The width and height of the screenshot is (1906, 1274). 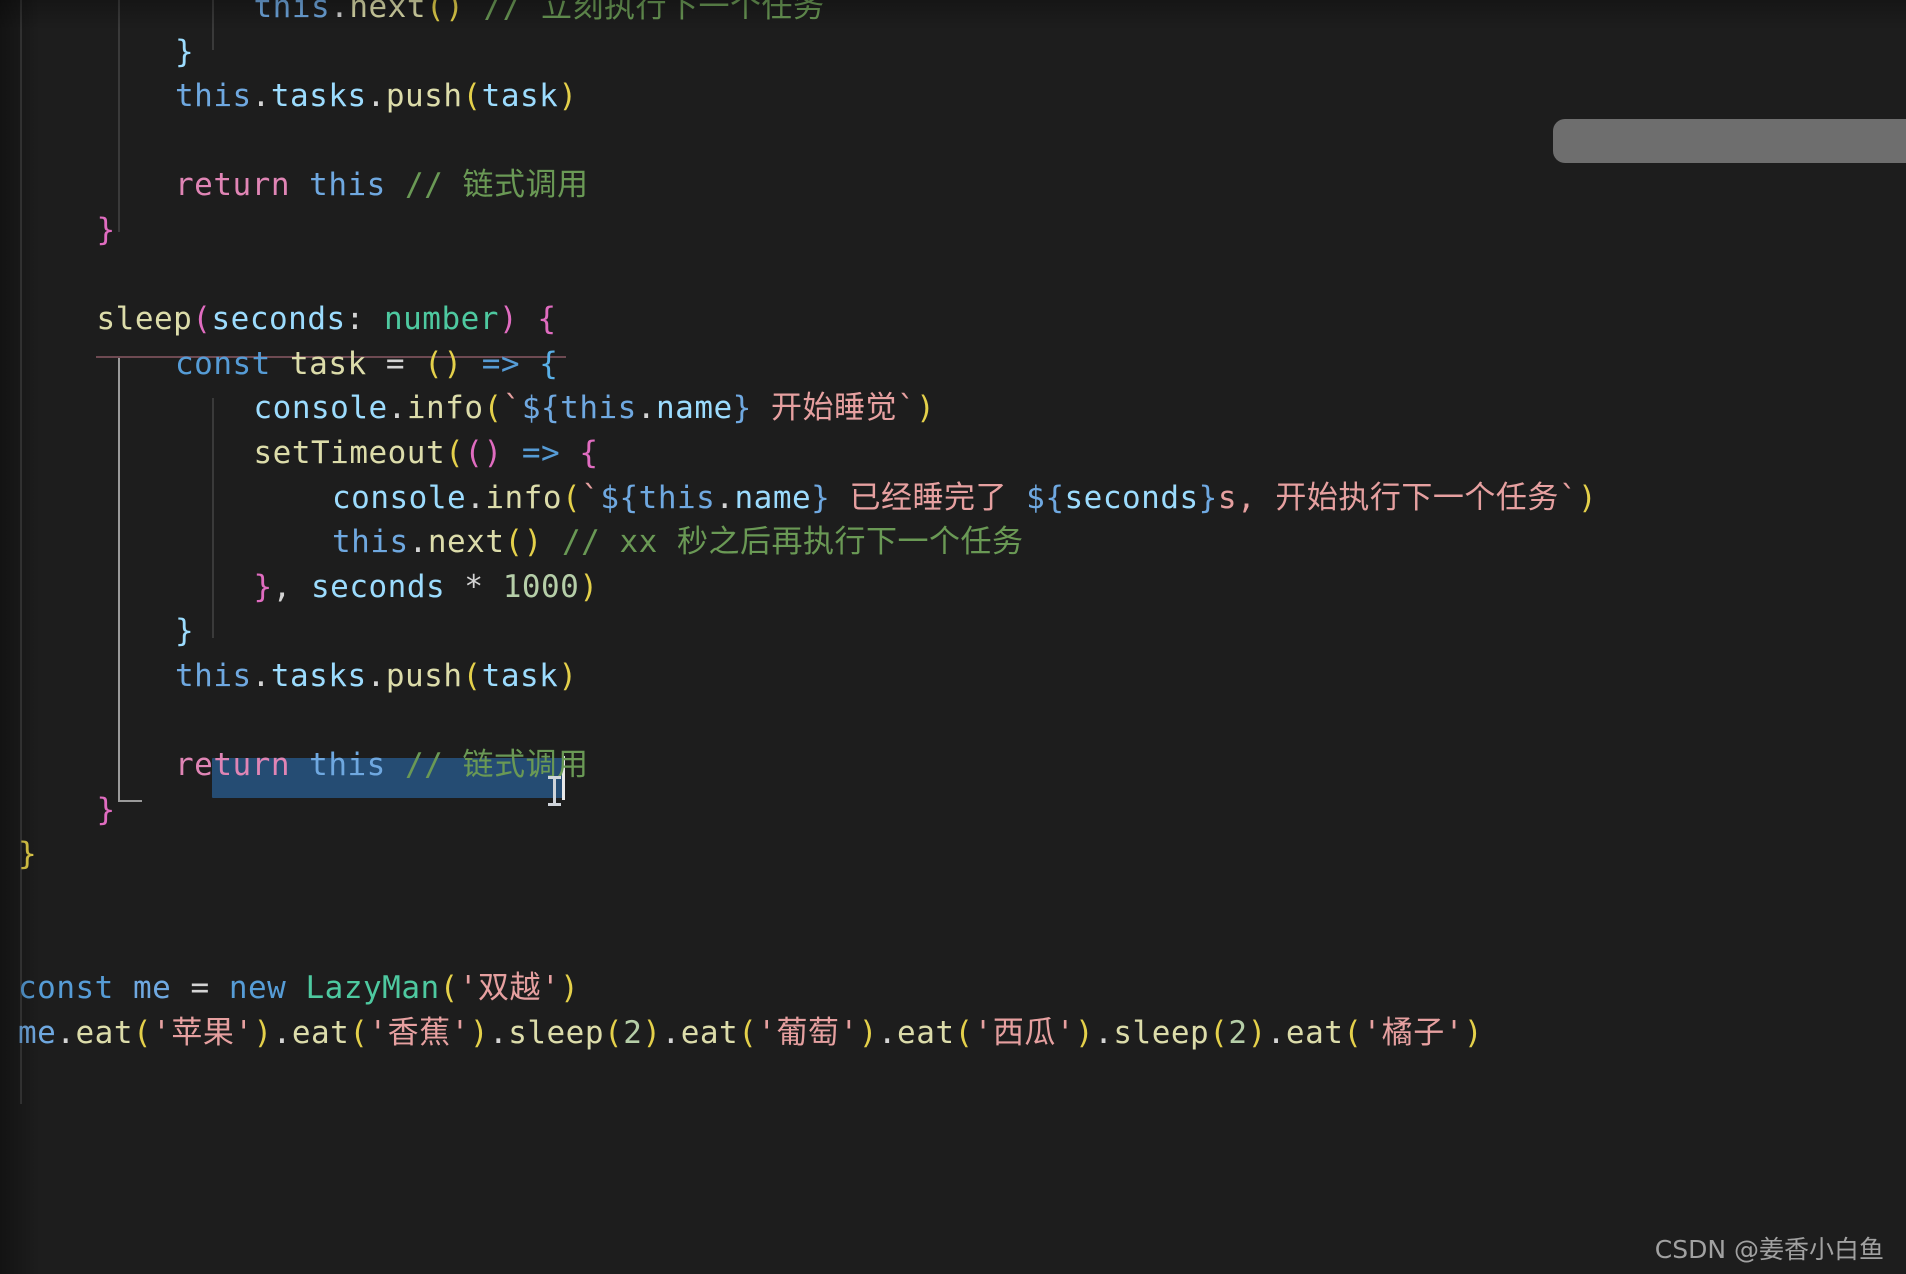 I want to click on code-token: info, so click(x=445, y=408).